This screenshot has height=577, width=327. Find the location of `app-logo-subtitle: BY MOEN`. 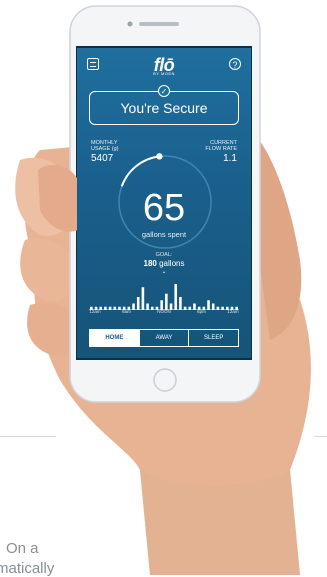

app-logo-subtitle: BY MOEN is located at coordinates (164, 73).